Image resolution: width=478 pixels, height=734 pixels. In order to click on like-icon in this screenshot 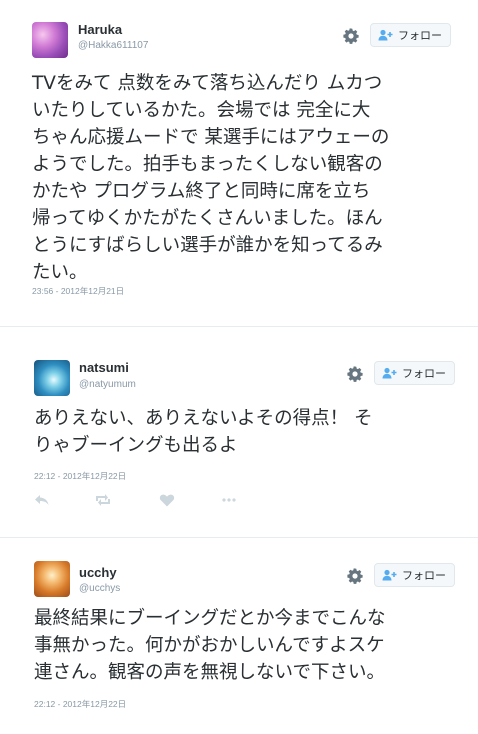, I will do `click(167, 500)`.